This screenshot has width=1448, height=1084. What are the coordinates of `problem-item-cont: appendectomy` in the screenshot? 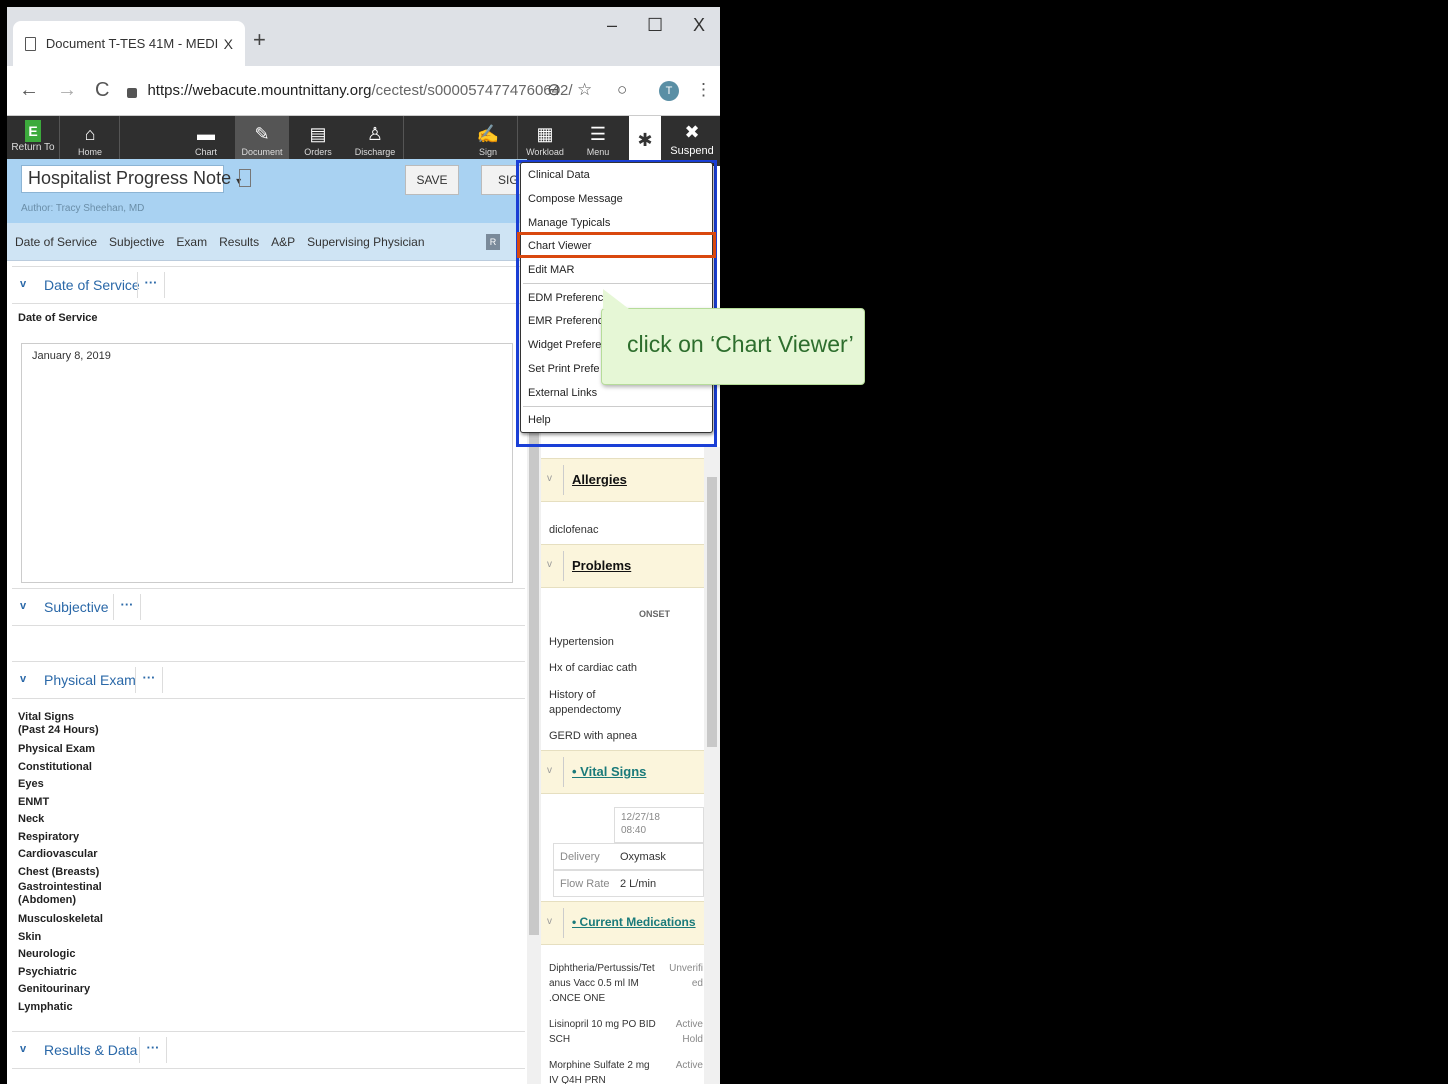 It's located at (585, 710).